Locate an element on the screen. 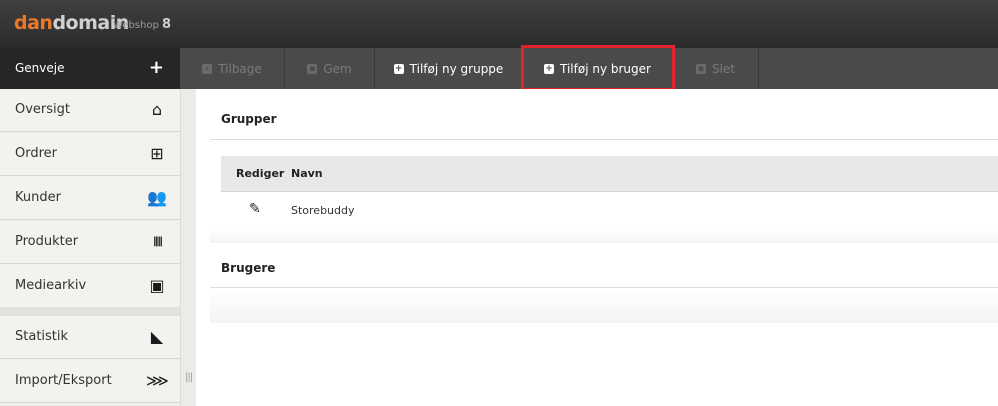 The image size is (998, 406). sidebar-item-label: Ordrer is located at coordinates (36, 153).